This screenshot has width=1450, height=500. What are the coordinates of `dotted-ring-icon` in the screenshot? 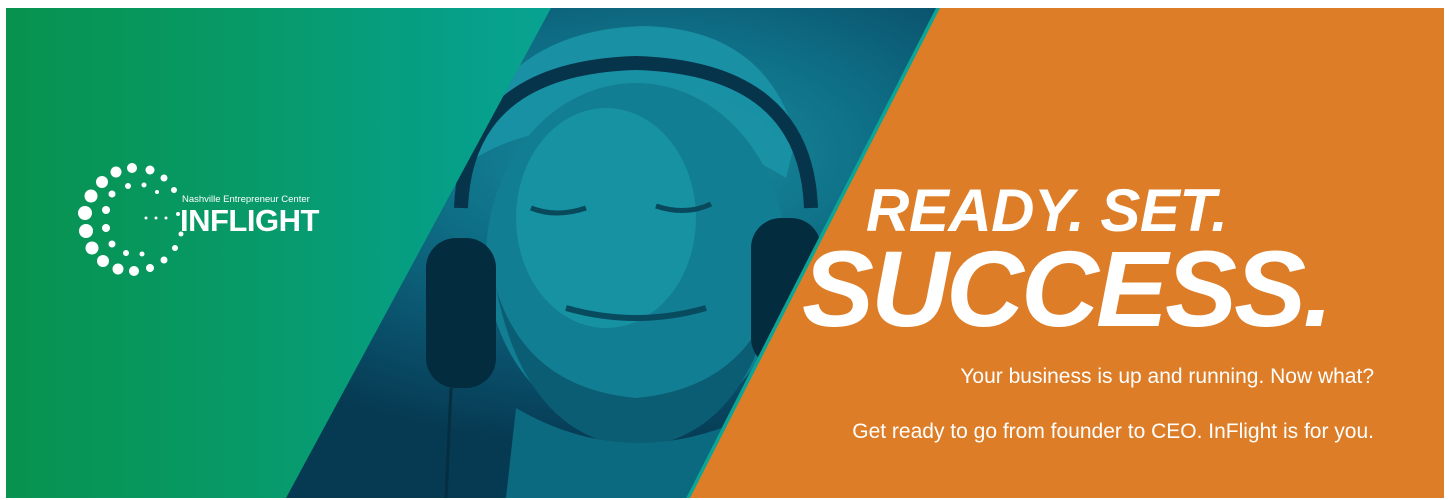 It's located at (131, 219).